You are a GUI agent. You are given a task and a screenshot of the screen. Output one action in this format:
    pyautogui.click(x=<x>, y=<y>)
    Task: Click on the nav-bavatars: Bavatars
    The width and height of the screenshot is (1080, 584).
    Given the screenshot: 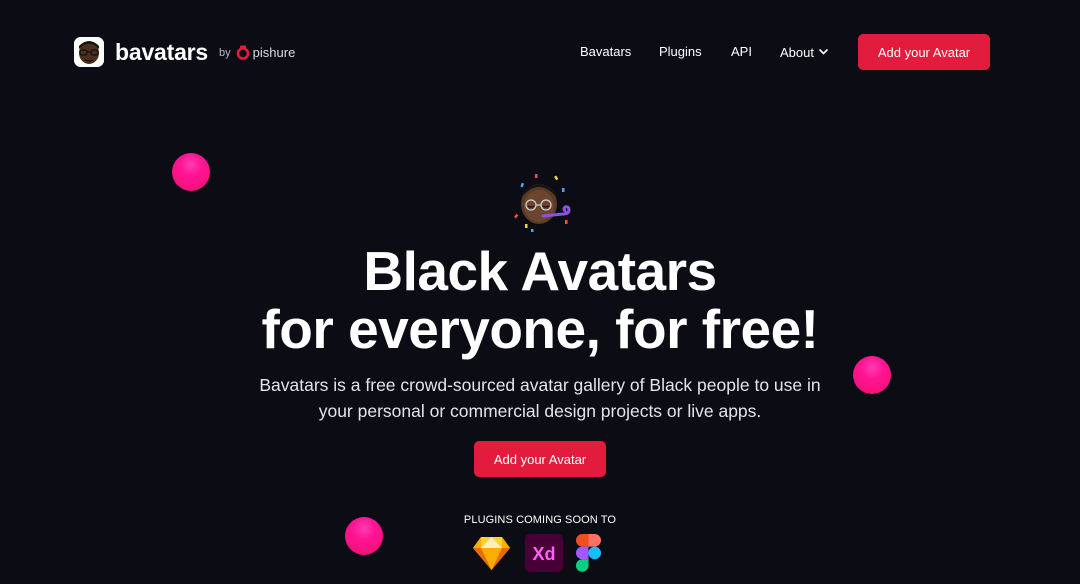 What is the action you would take?
    pyautogui.click(x=605, y=52)
    